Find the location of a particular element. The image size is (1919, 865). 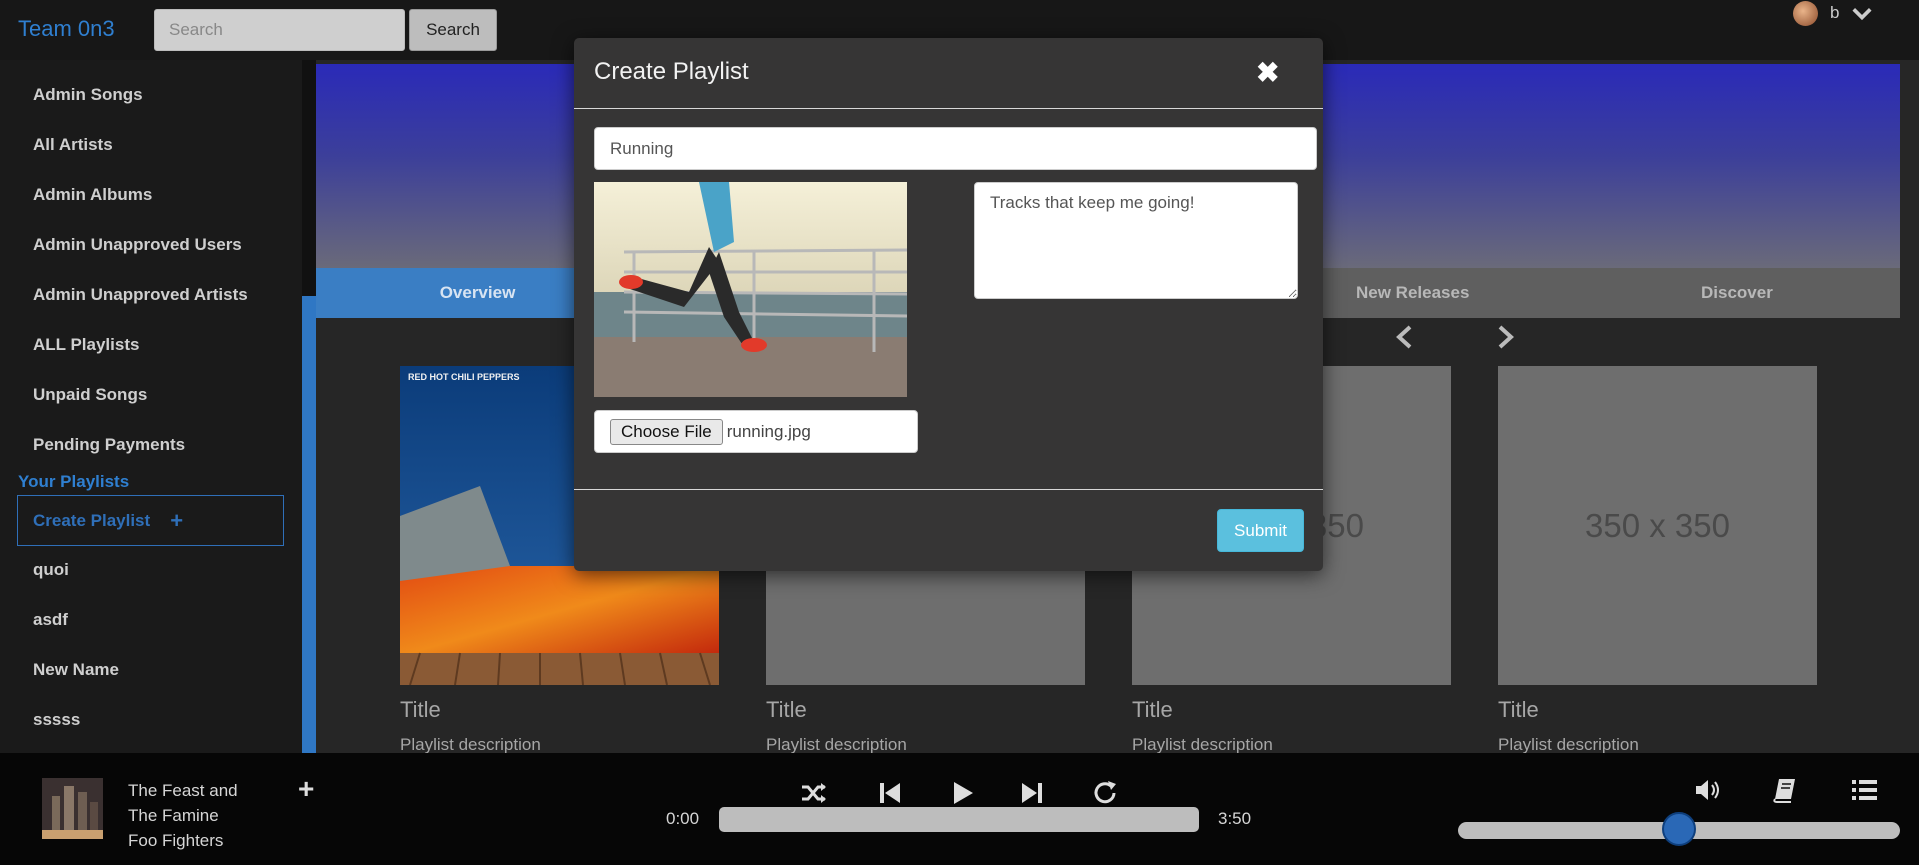

create-playlist-label: Create Playlist is located at coordinates (92, 520).